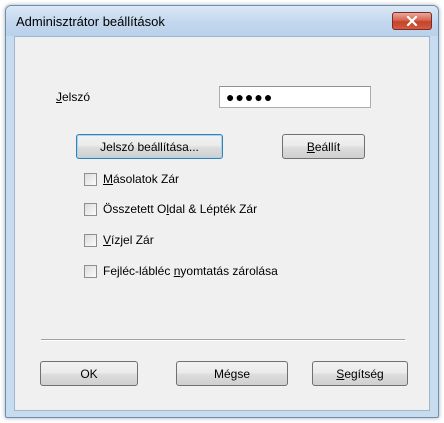 This screenshot has width=444, height=423. I want to click on close-button, so click(412, 21).